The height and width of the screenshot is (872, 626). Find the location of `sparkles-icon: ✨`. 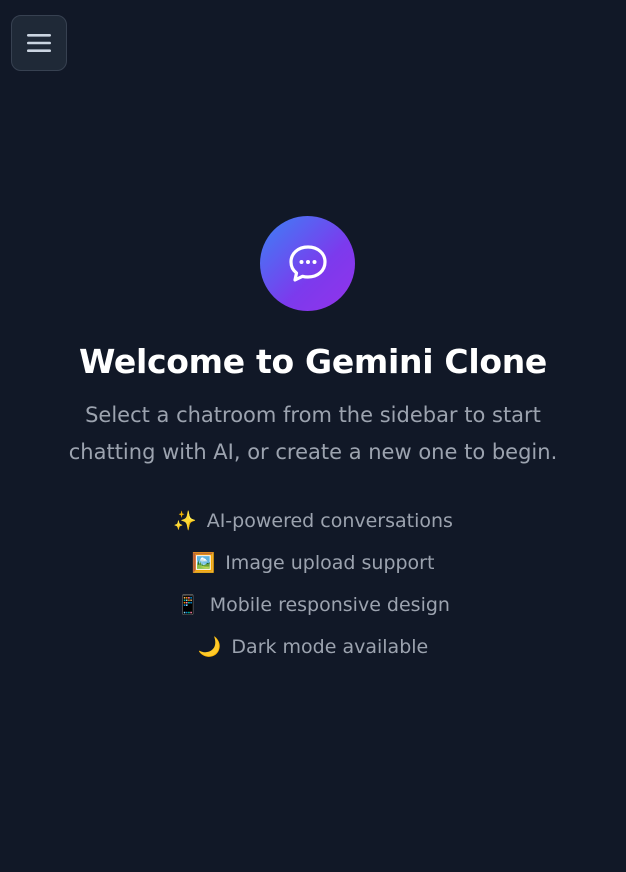

sparkles-icon: ✨ is located at coordinates (185, 520).